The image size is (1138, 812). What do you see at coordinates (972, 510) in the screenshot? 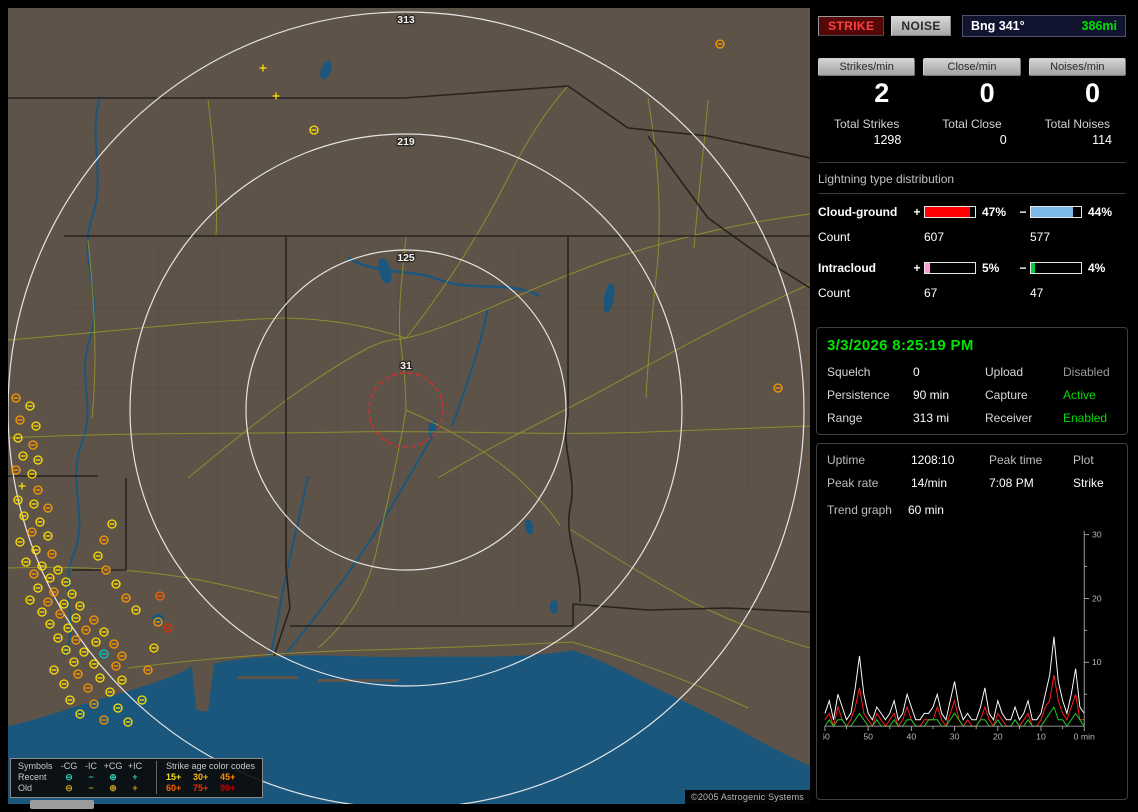
I see `trend-graph-header: Trend graph 60 min` at bounding box center [972, 510].